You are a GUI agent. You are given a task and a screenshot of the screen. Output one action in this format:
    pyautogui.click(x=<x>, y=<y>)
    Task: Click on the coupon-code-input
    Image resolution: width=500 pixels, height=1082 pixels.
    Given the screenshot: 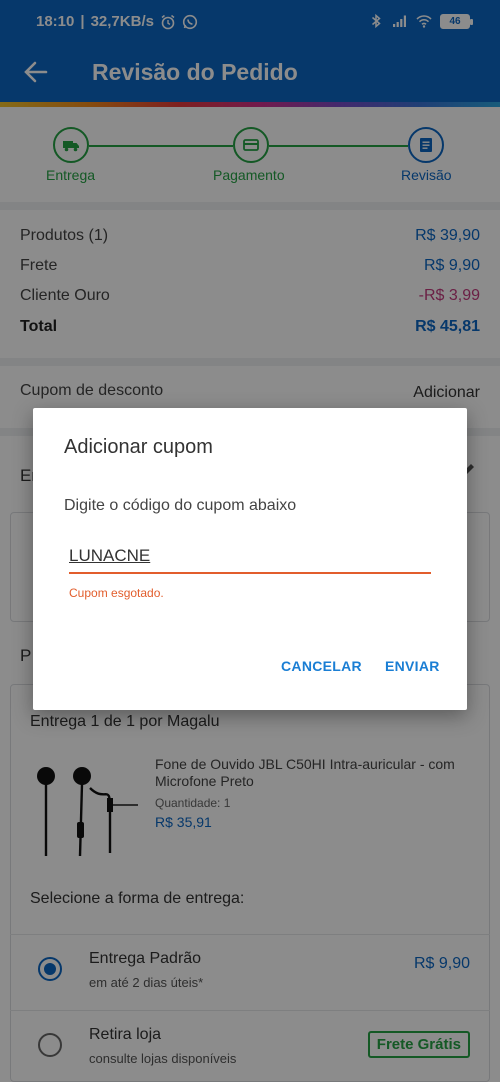 What is the action you would take?
    pyautogui.click(x=250, y=557)
    